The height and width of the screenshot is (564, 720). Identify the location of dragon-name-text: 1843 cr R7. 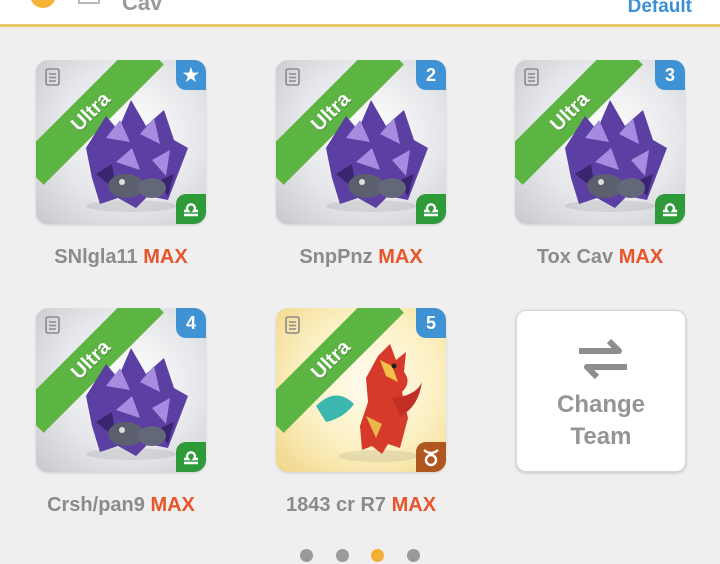
(336, 505).